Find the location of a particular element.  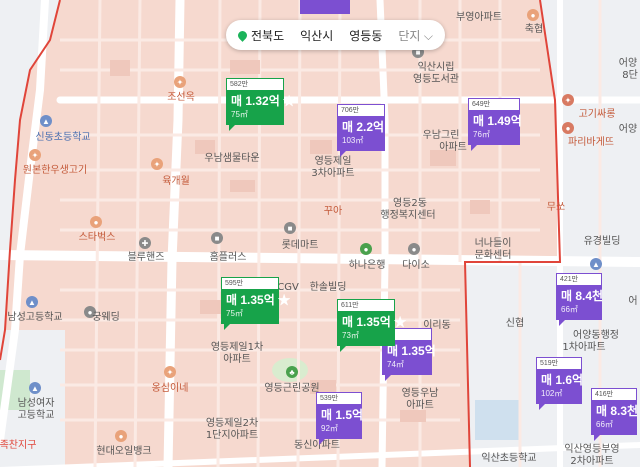

price-marker: 416만 매 8.3천 66㎡ is located at coordinates (615, 414).